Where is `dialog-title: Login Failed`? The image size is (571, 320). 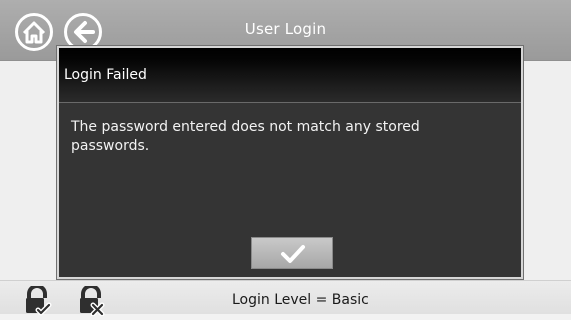 dialog-title: Login Failed is located at coordinates (105, 75).